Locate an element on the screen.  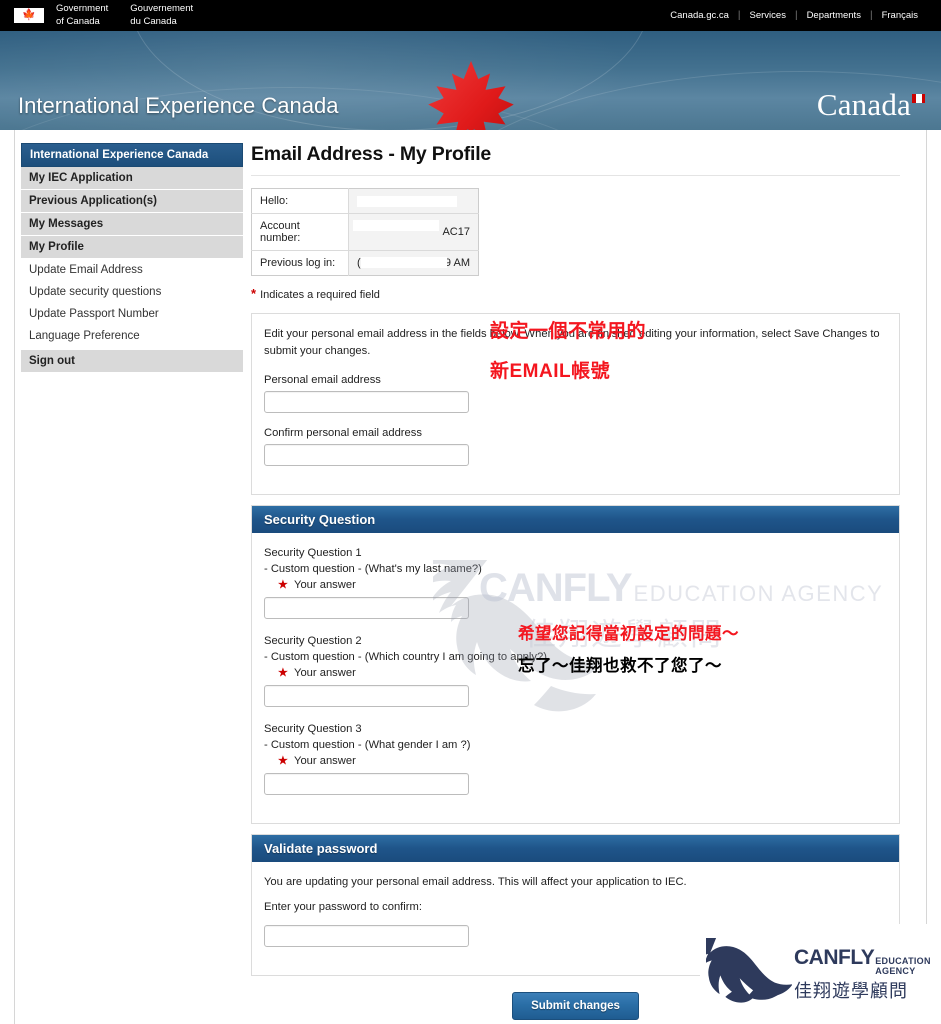
sq1-answer-input is located at coordinates (366, 607).